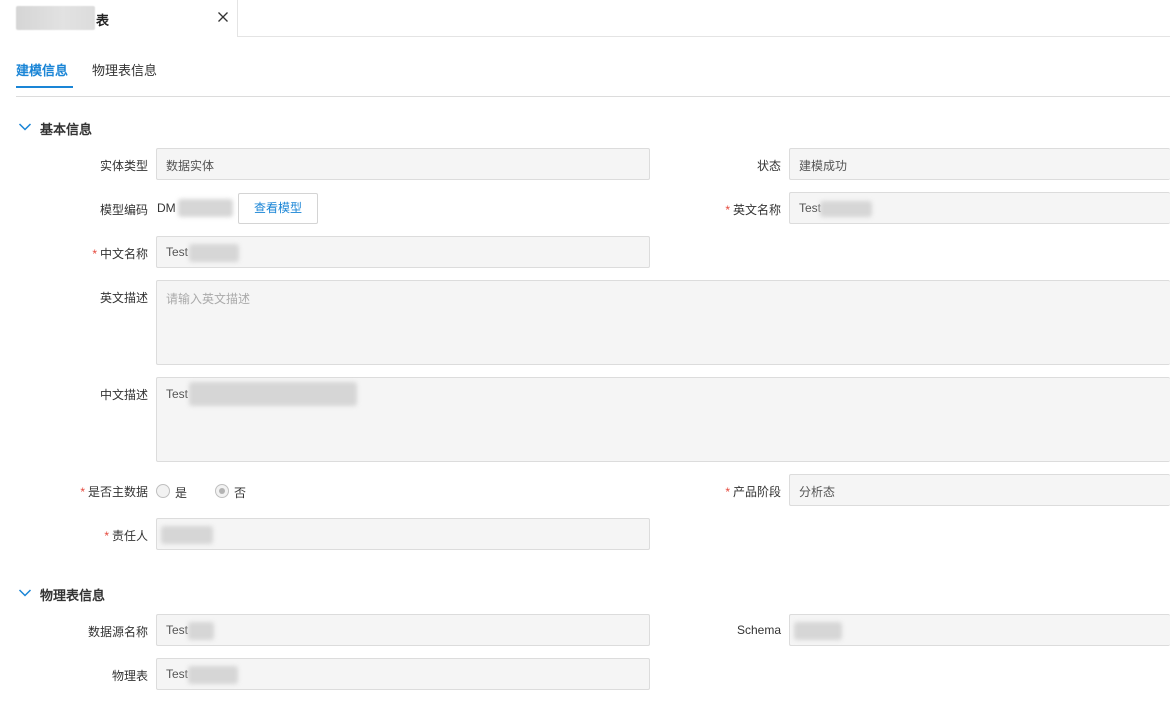 This screenshot has height=717, width=1170. What do you see at coordinates (810, 208) in the screenshot?
I see `english-name-value: Test` at bounding box center [810, 208].